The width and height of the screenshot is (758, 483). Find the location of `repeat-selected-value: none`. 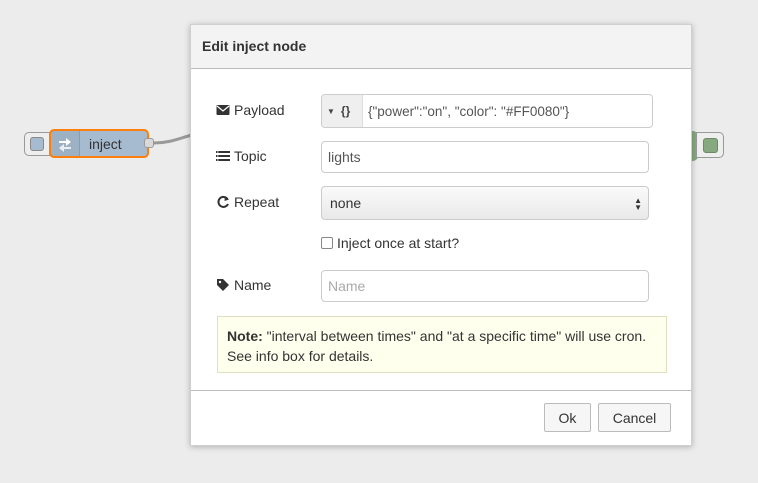

repeat-selected-value: none is located at coordinates (346, 203).